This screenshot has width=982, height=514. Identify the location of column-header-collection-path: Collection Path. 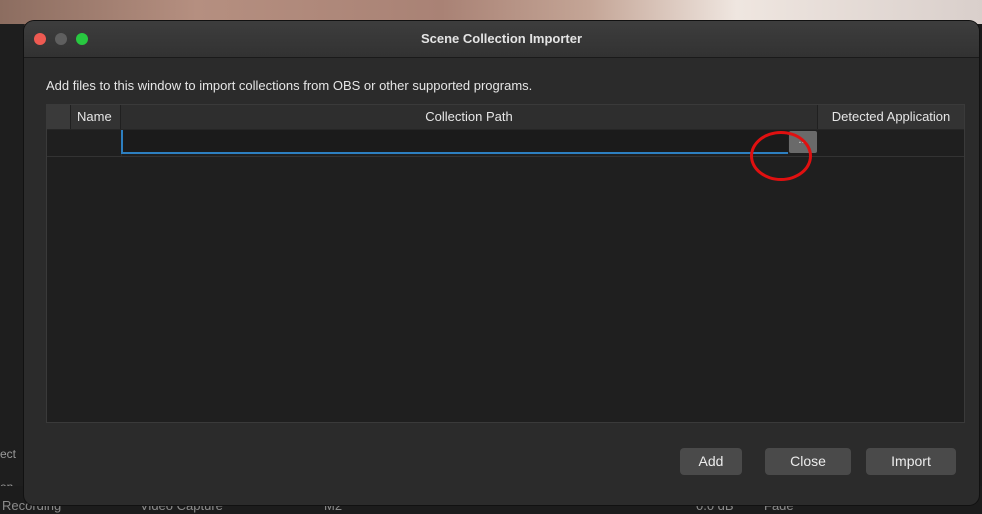
(469, 117).